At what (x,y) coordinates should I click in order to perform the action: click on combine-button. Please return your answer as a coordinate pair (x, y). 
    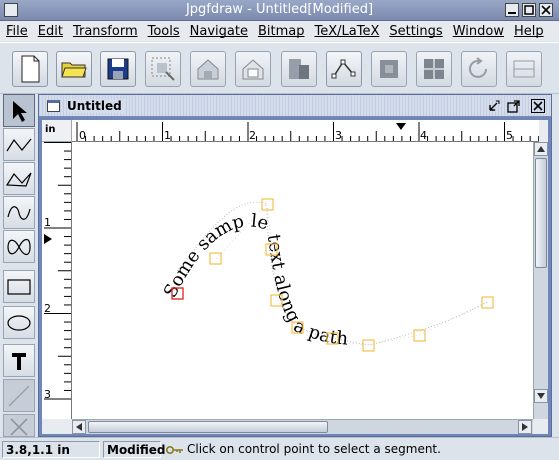
    Looking at the image, I should click on (434, 69).